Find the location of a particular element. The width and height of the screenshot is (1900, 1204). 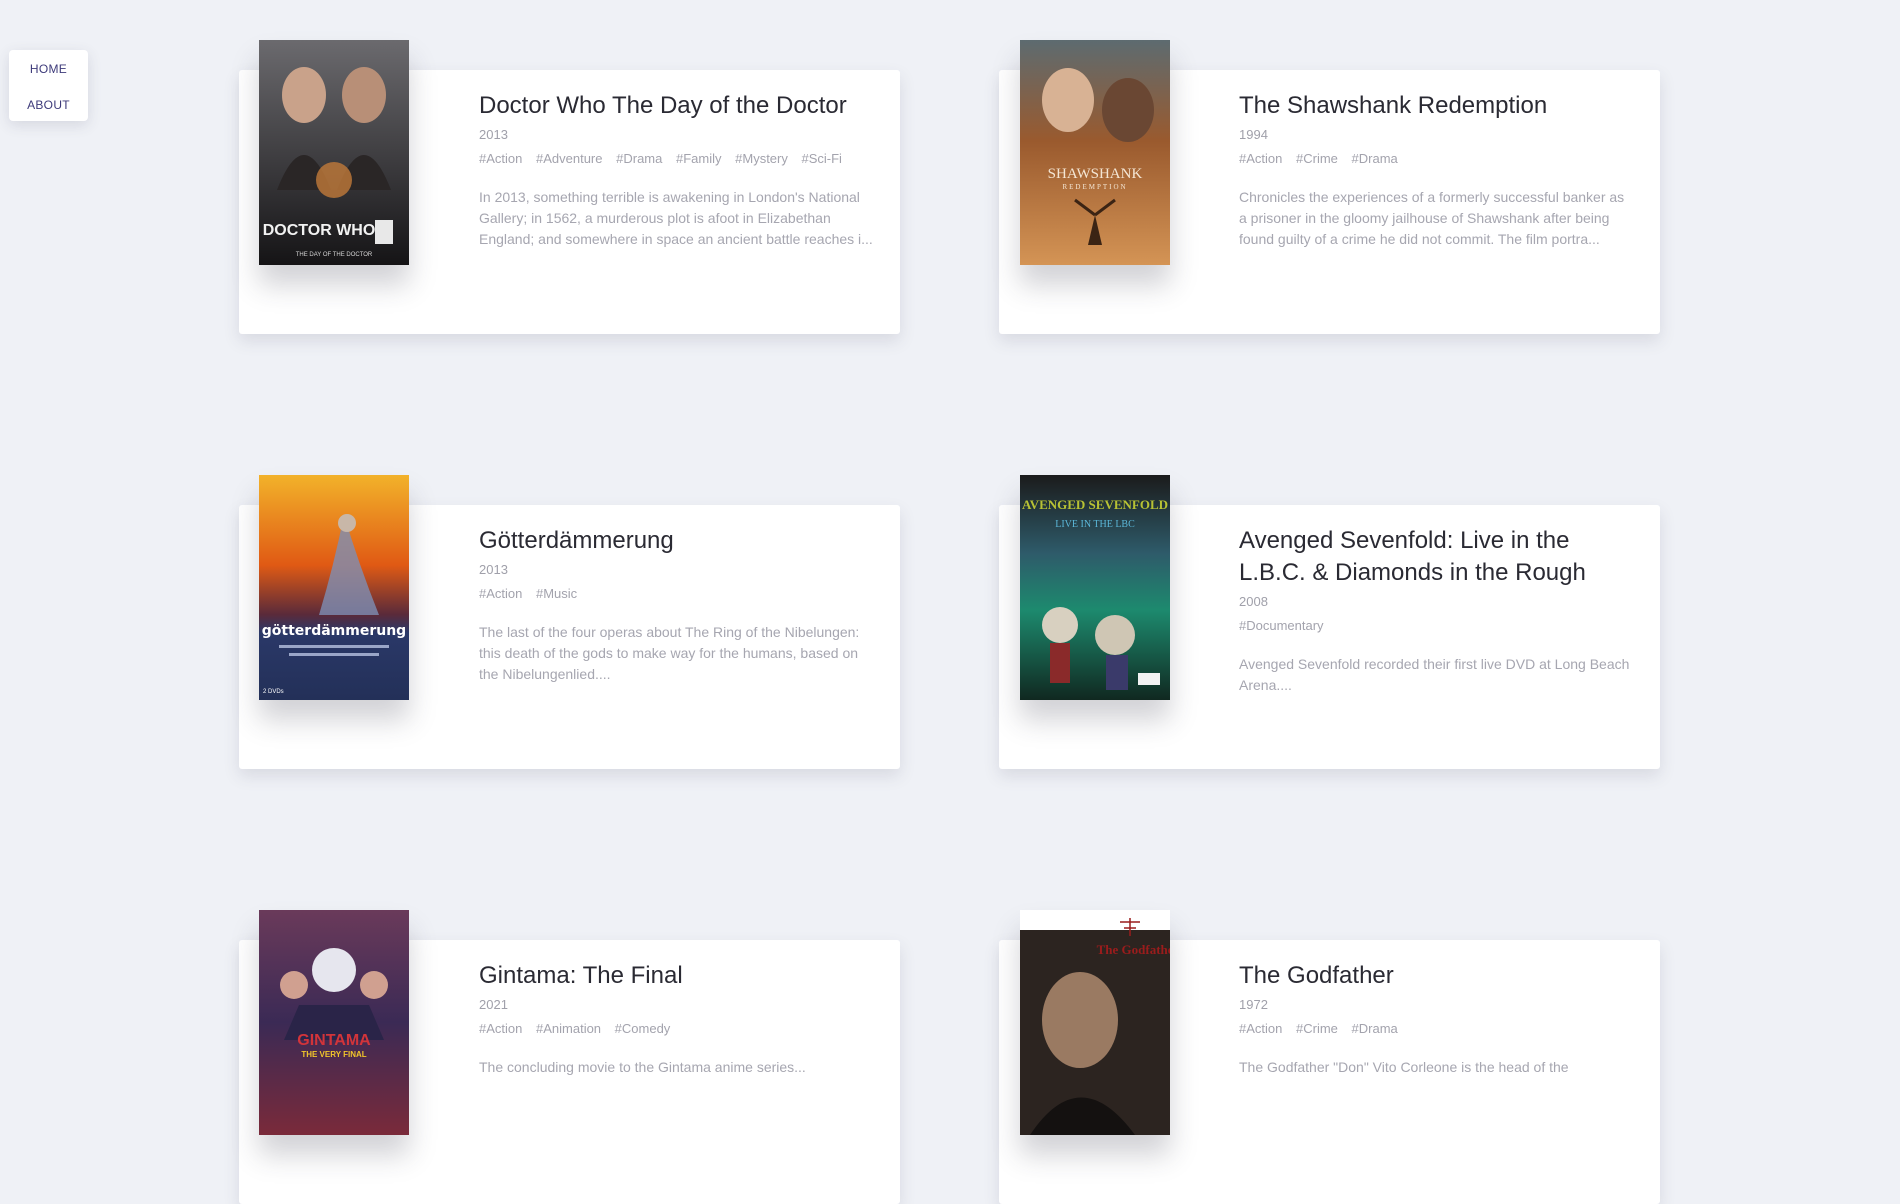

movie-year: 1972 is located at coordinates (1253, 1004).